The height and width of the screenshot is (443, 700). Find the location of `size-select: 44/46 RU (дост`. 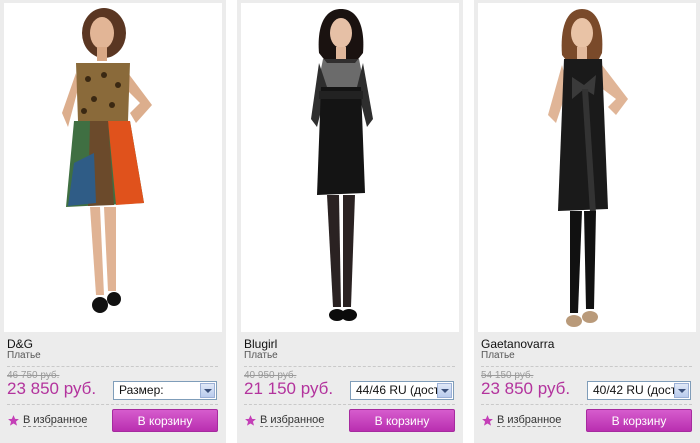

size-select: 44/46 RU (дост is located at coordinates (402, 390).